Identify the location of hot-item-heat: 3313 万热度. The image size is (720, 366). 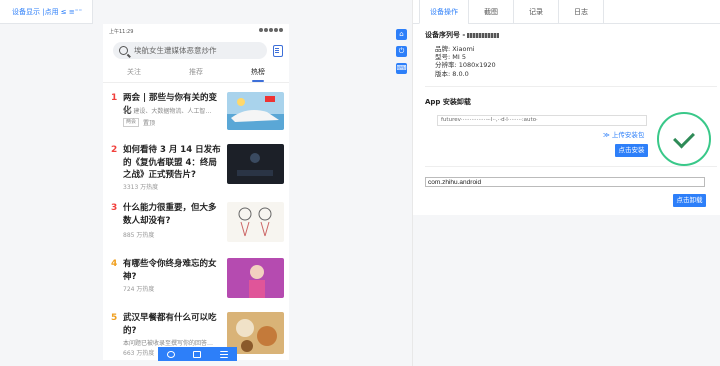
(141, 187).